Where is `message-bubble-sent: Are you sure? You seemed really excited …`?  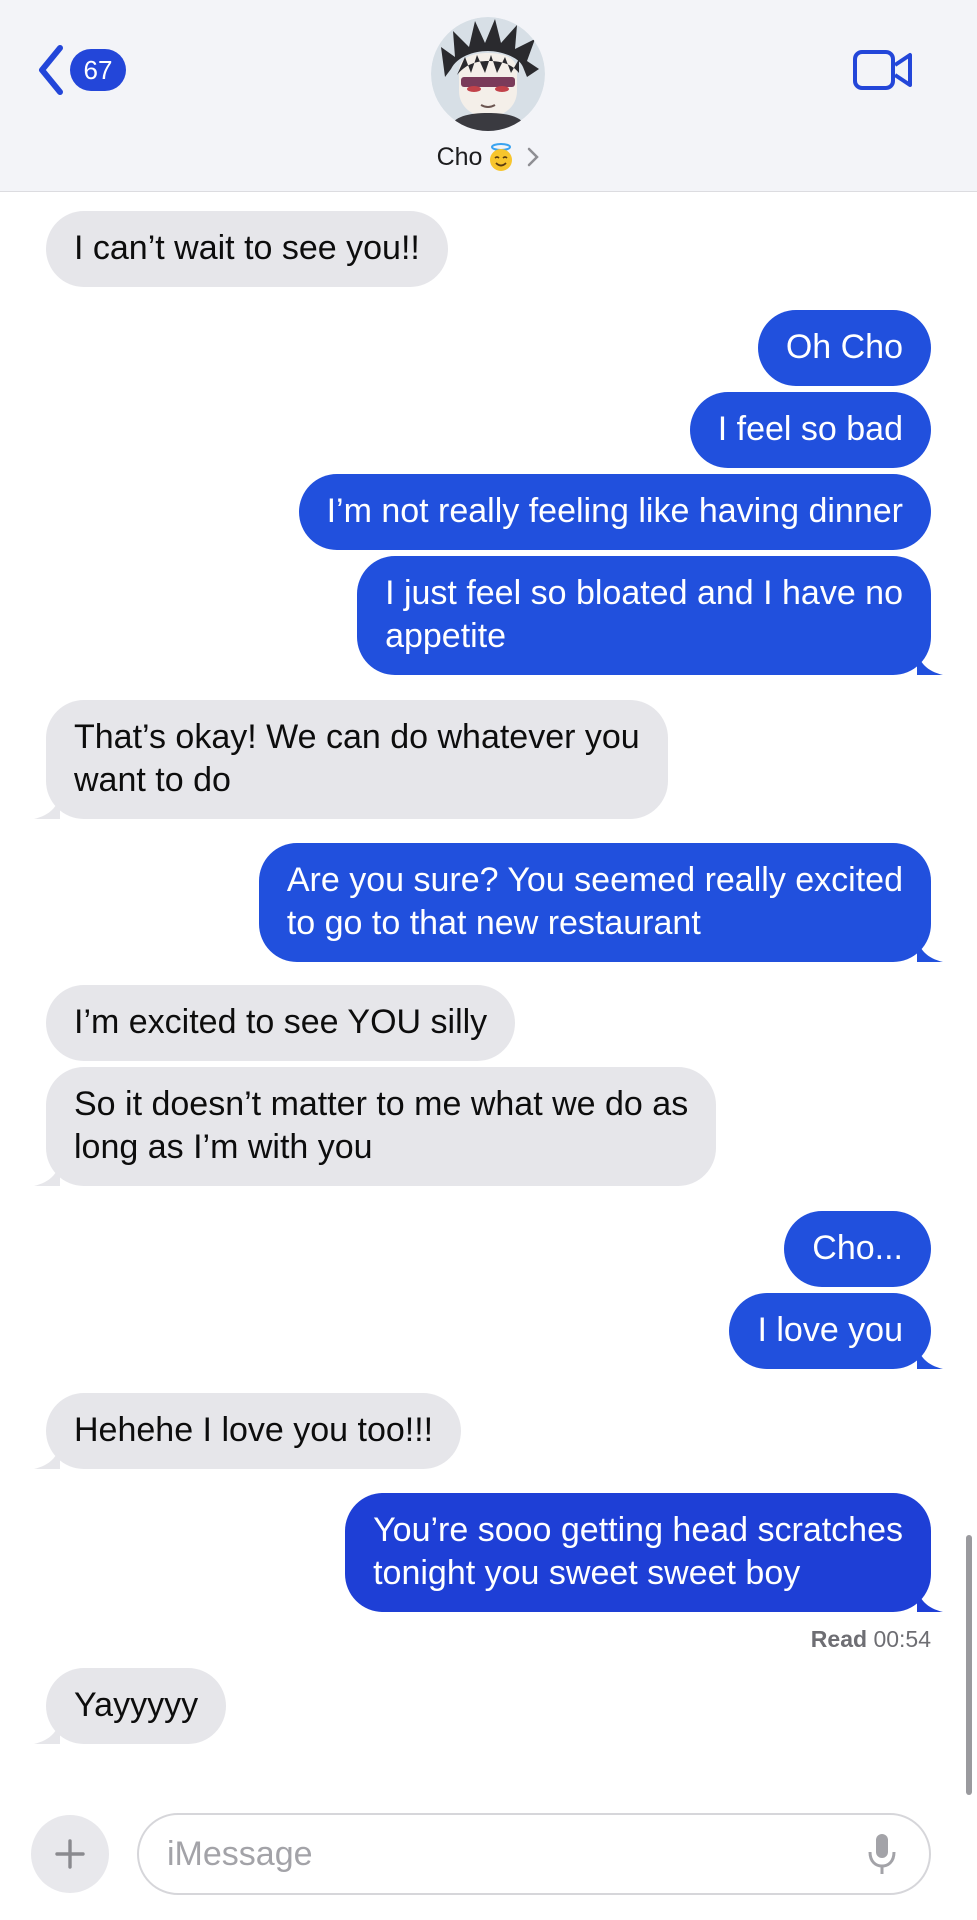
message-bubble-sent: Are you sure? You seemed really excited … is located at coordinates (600, 902).